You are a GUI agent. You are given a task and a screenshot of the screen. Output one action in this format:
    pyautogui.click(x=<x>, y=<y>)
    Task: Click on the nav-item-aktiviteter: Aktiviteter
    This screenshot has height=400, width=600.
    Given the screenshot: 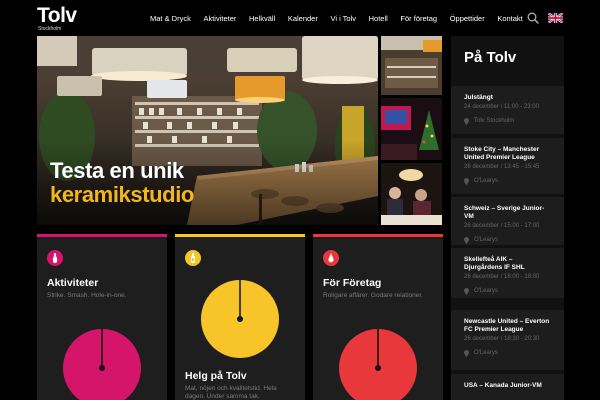 What is the action you would take?
    pyautogui.click(x=219, y=18)
    